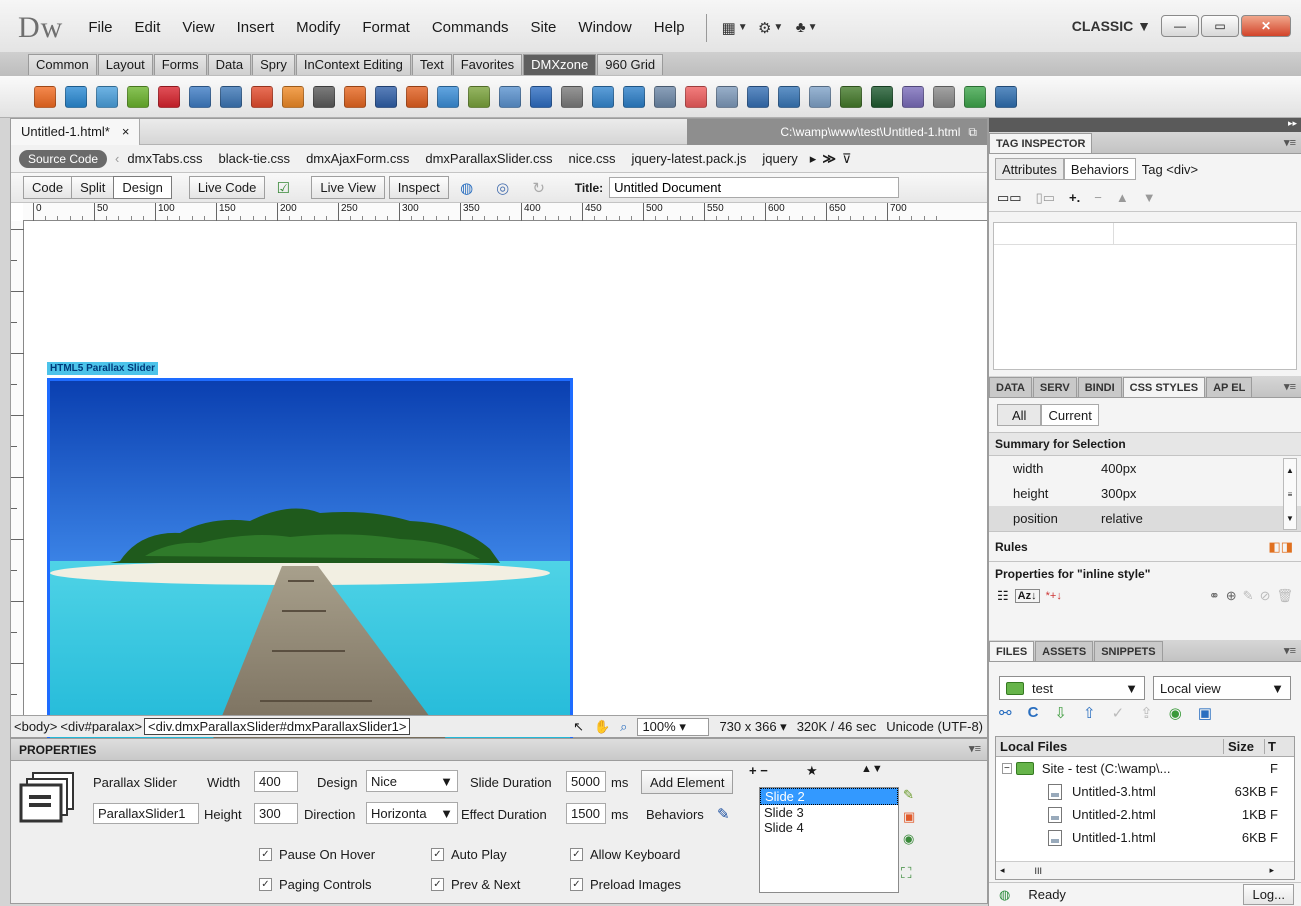 Image resolution: width=1301 pixels, height=906 pixels. I want to click on refresh-icon: ↻, so click(539, 188).